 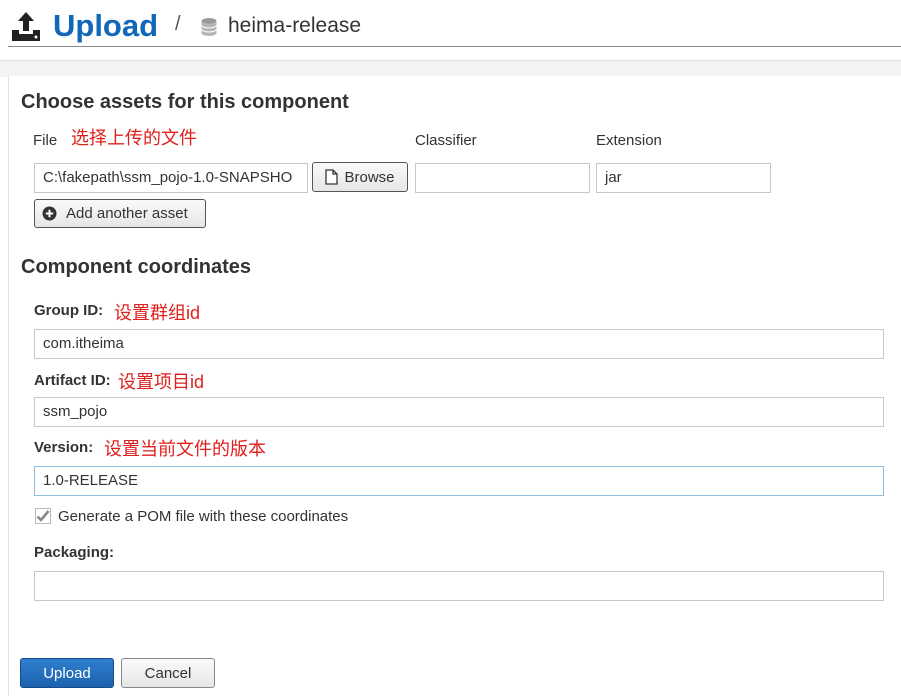 I want to click on assets-section-title: Choose assets for this component, so click(x=185, y=102).